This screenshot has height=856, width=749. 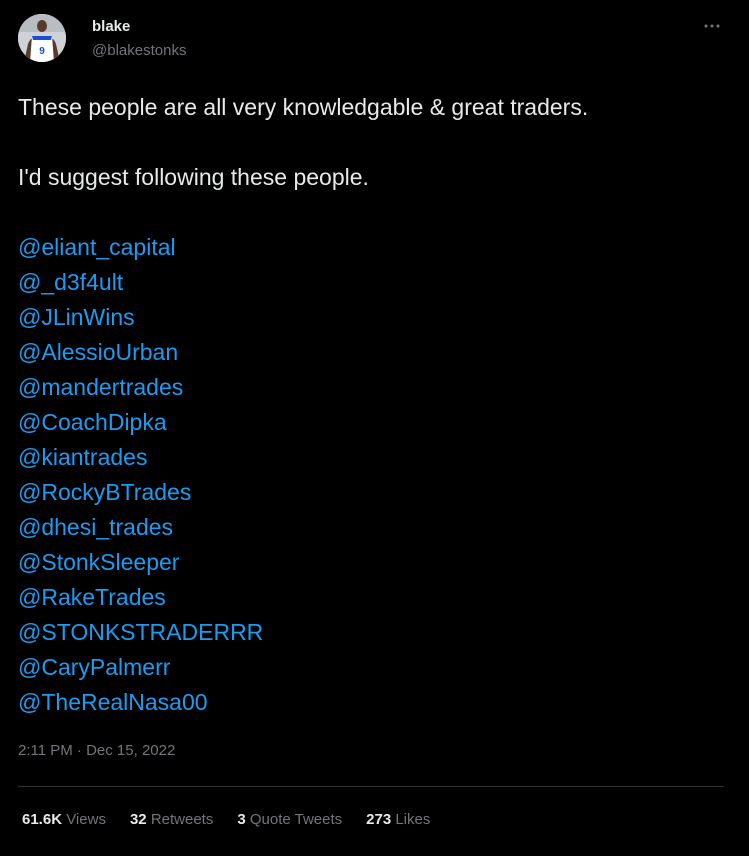 I want to click on mention-link: @CaryPalmerr, so click(x=94, y=667).